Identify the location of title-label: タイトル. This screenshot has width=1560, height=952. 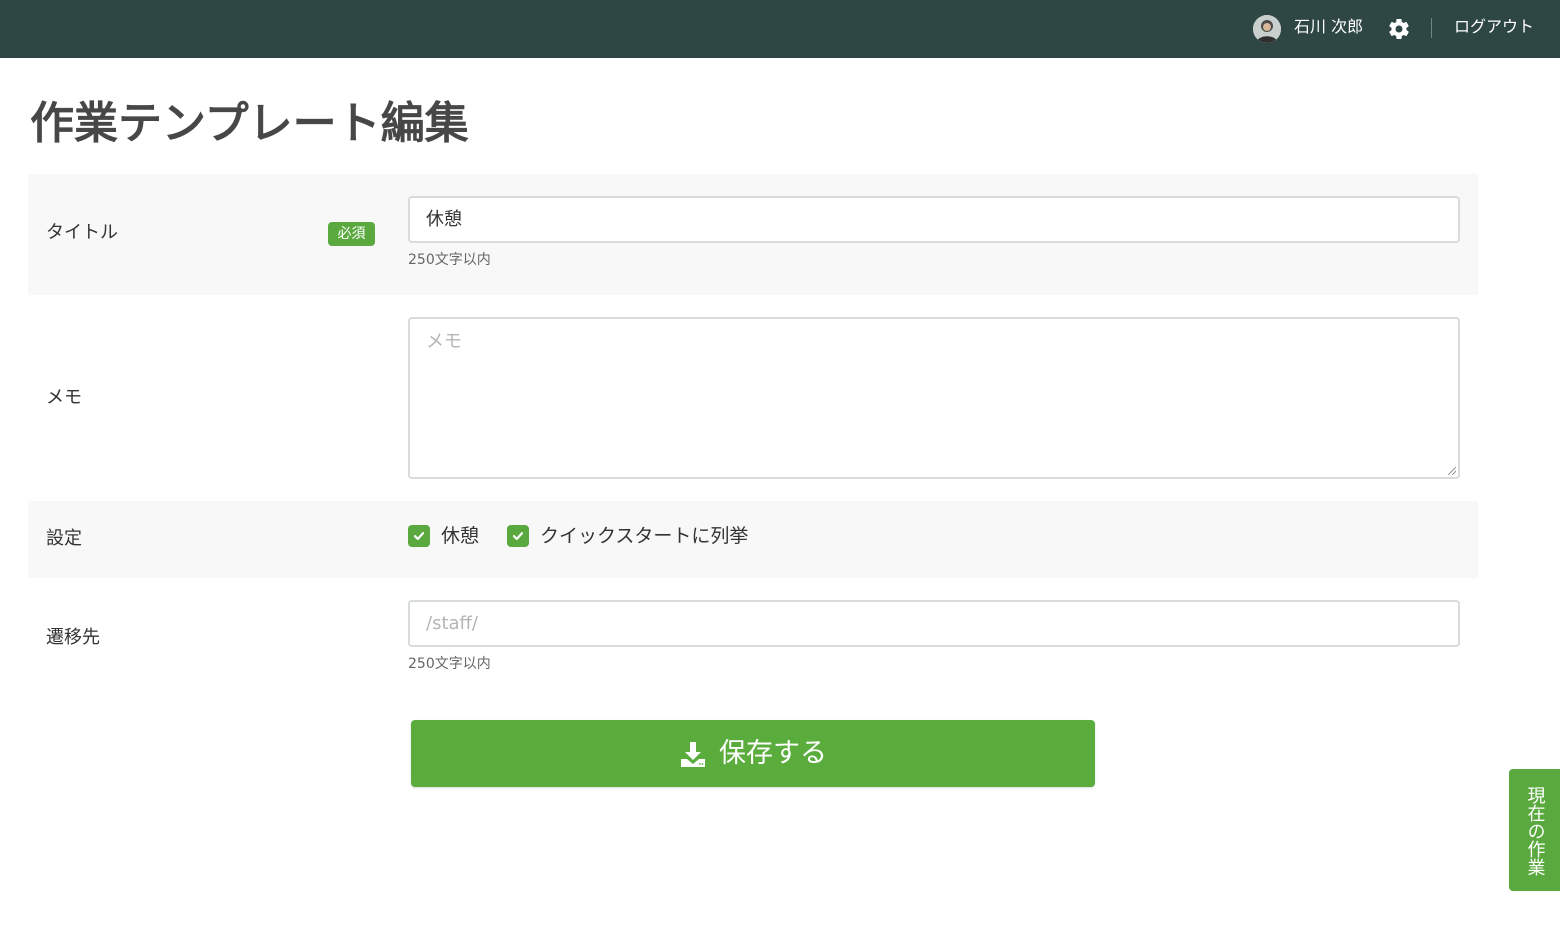
(82, 232).